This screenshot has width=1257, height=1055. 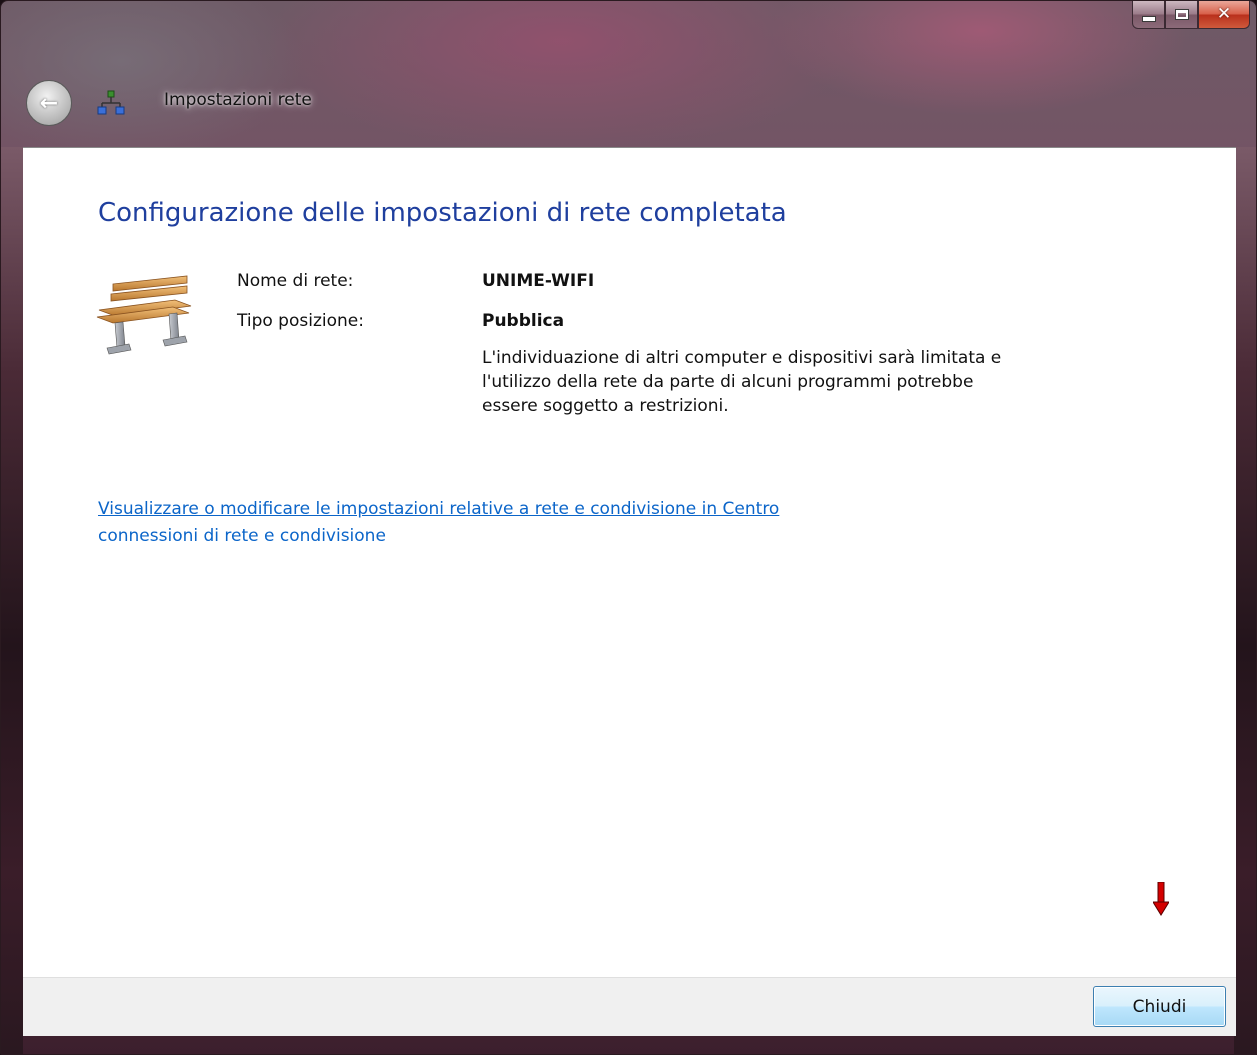 I want to click on dialog-footer: Chiudi, so click(x=629, y=1006).